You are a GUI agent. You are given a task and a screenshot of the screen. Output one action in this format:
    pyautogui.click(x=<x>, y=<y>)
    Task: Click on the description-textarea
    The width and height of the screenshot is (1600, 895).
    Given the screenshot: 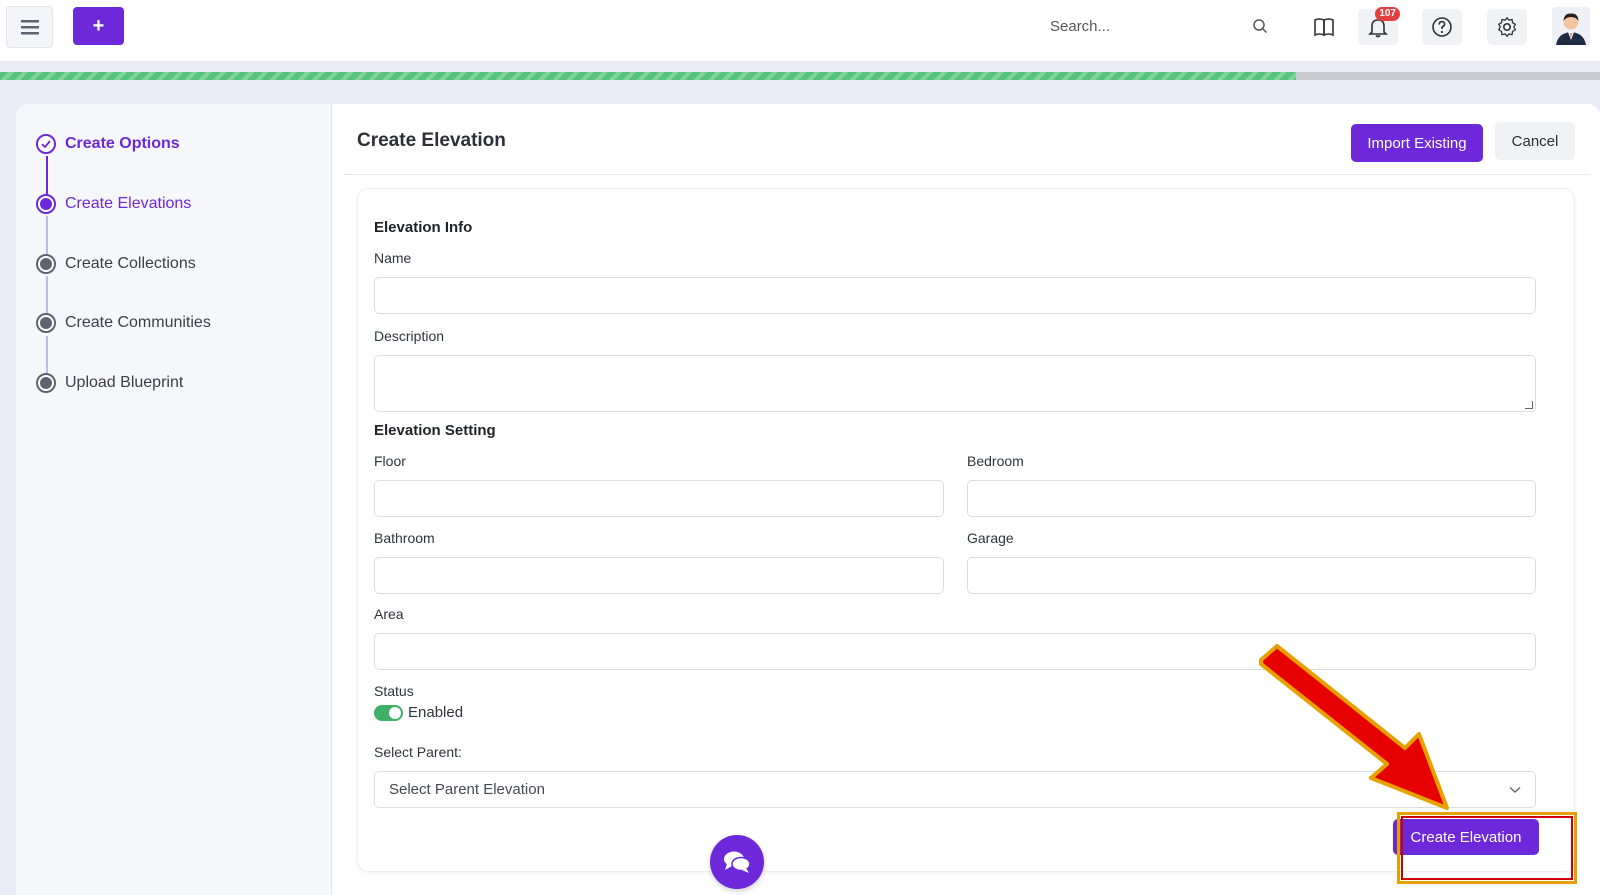 What is the action you would take?
    pyautogui.click(x=955, y=383)
    